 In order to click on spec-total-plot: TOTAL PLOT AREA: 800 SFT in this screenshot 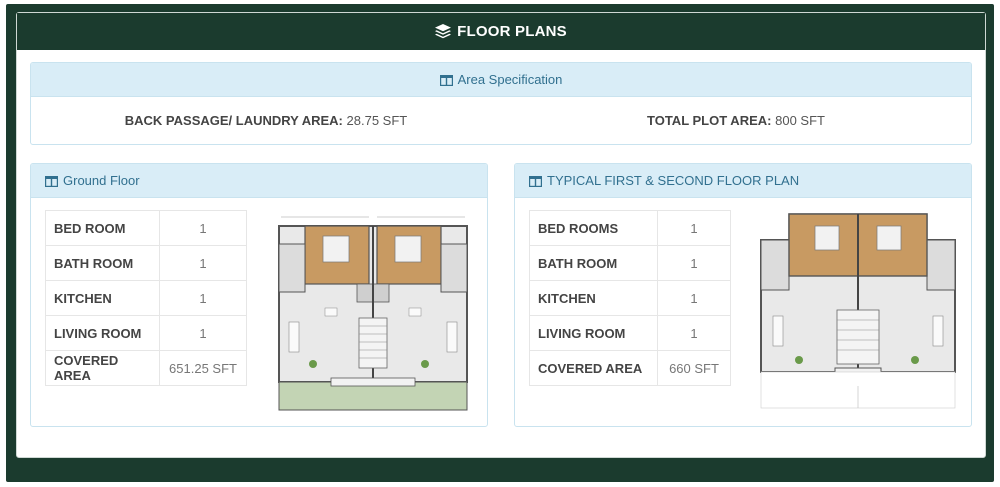, I will do `click(736, 120)`.